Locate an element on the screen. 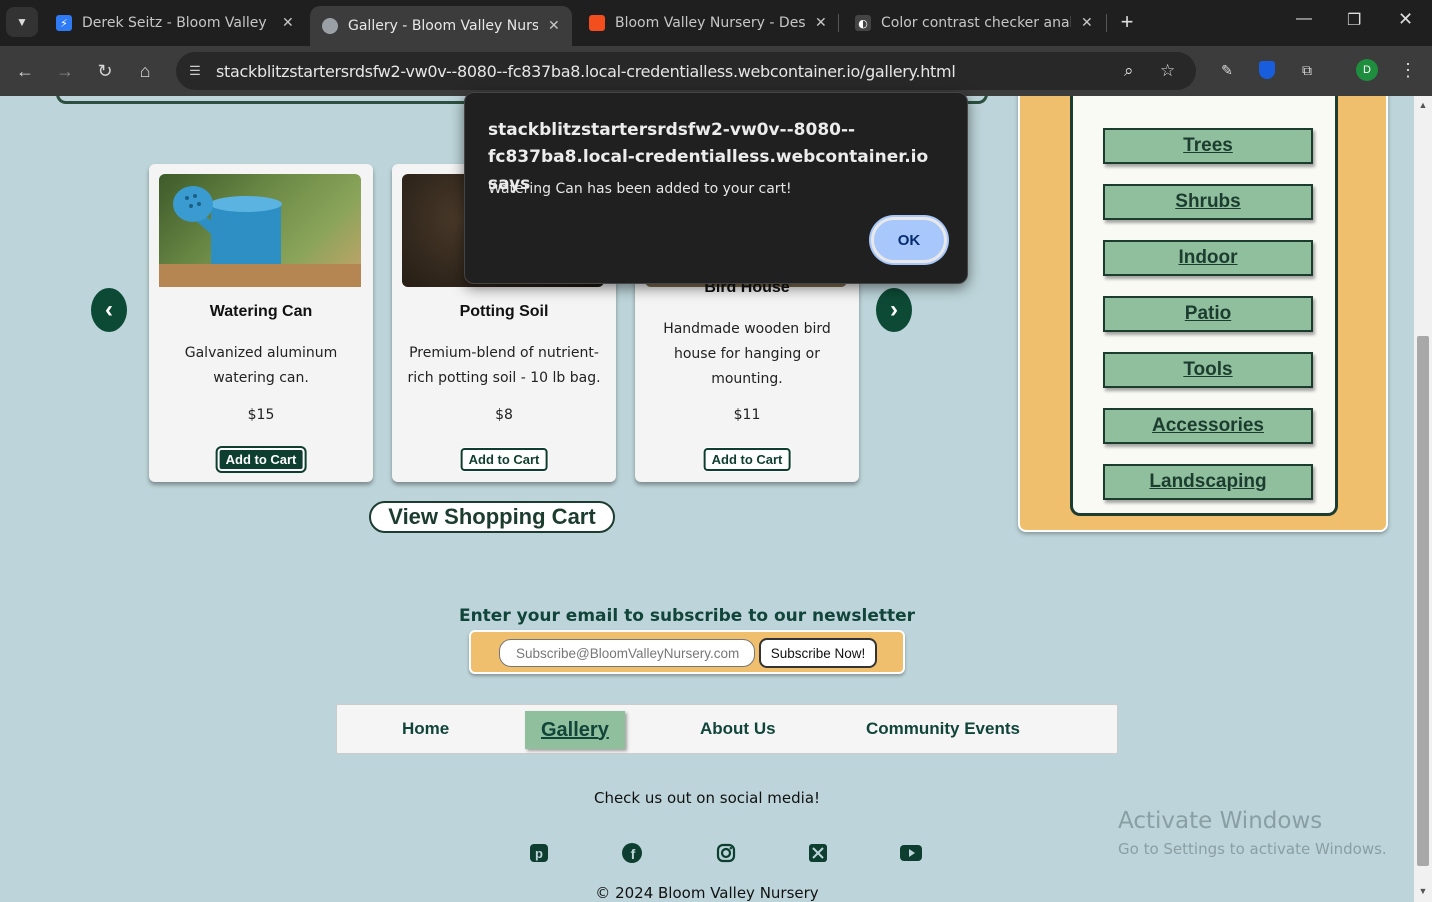  facebook-icon: f is located at coordinates (632, 853).